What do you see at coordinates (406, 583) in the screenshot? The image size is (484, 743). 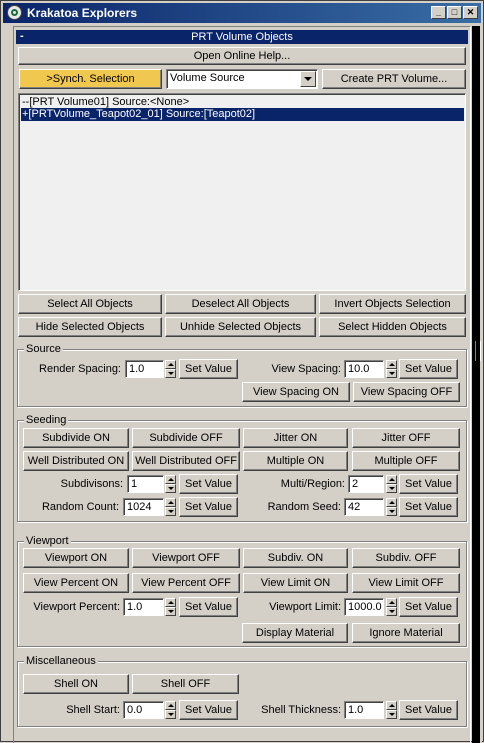 I see `view-limit-off-button: View Limit OFF` at bounding box center [406, 583].